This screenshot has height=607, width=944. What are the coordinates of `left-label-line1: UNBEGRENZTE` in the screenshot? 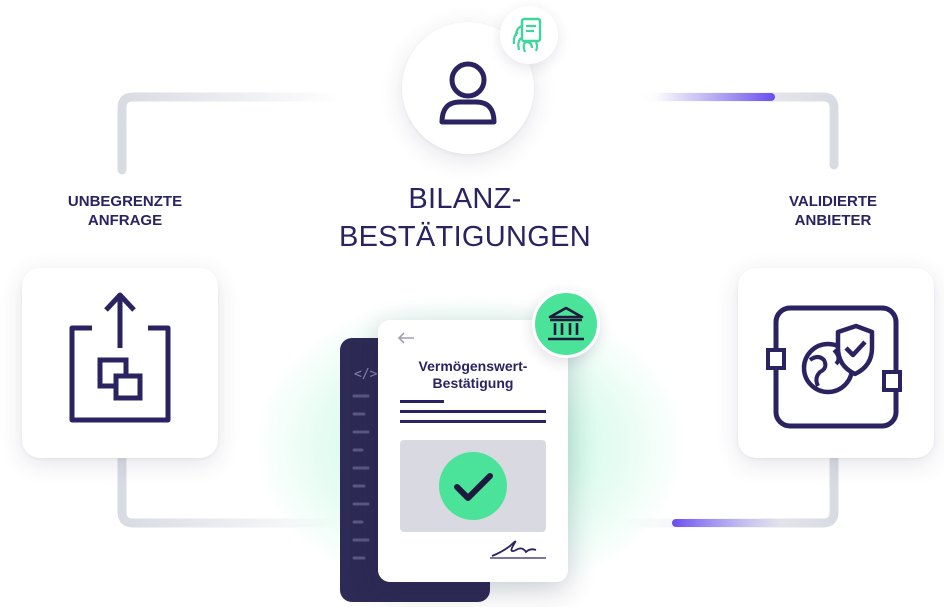 It's located at (125, 201).